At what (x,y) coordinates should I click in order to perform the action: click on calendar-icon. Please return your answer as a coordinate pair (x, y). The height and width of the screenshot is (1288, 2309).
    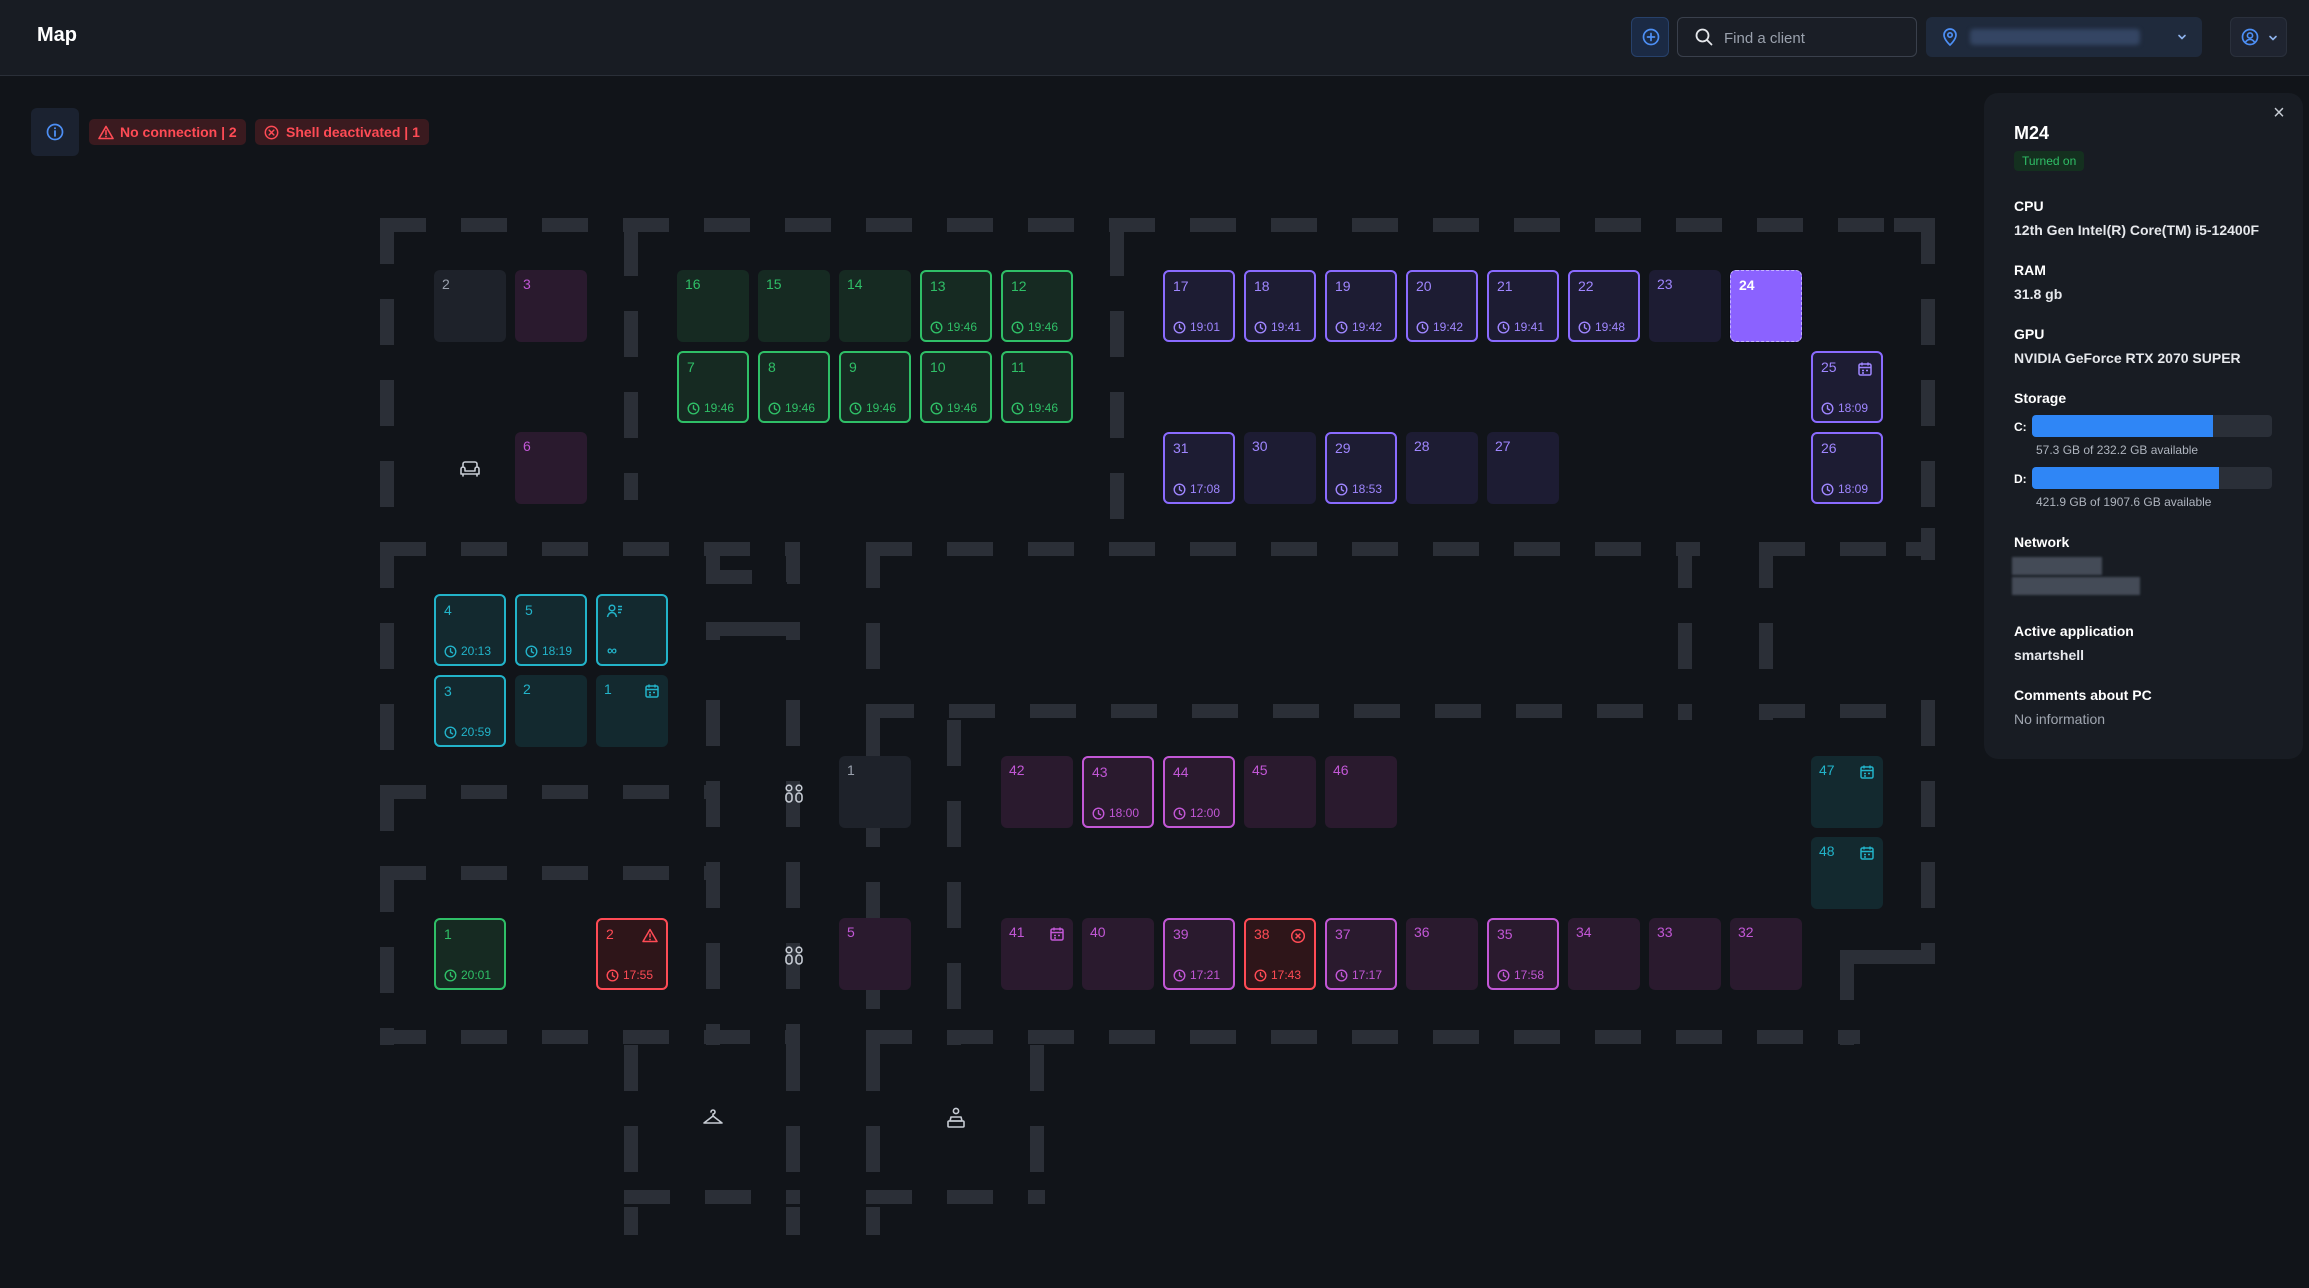
    Looking at the image, I should click on (1057, 936).